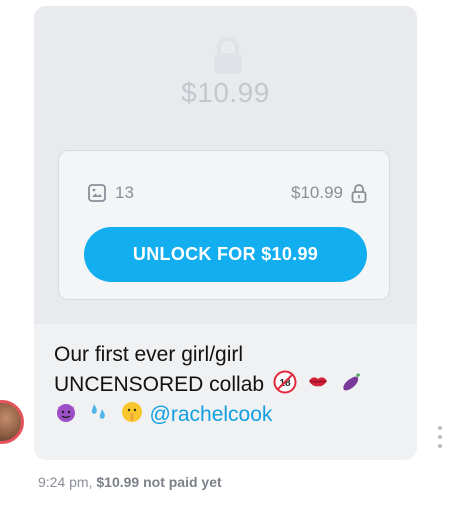 Image resolution: width=462 pixels, height=512 pixels. What do you see at coordinates (124, 192) in the screenshot?
I see `media-count-label: 13` at bounding box center [124, 192].